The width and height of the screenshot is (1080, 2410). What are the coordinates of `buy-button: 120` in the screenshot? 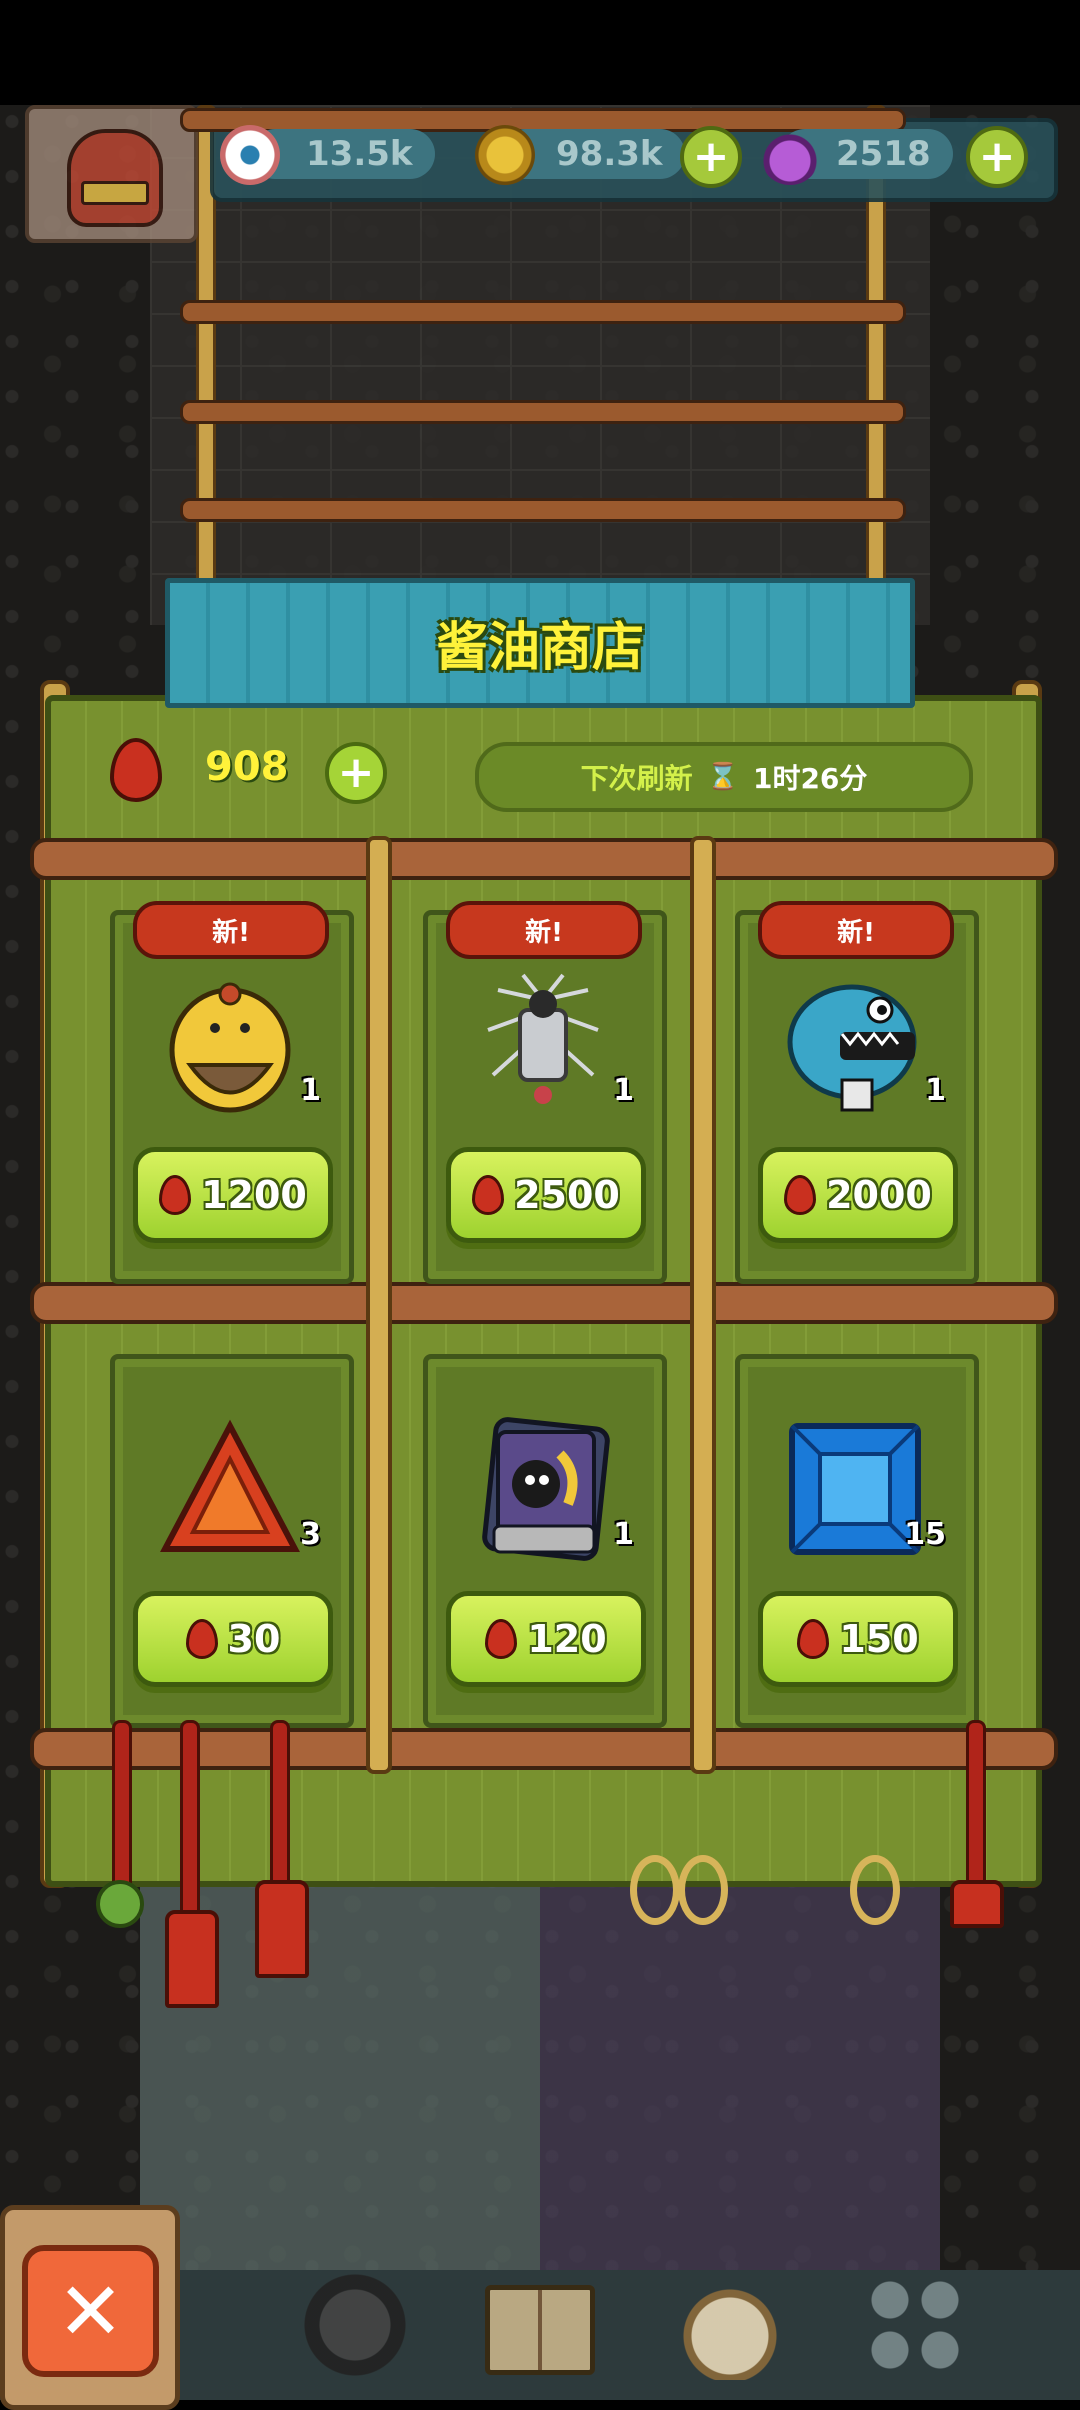 It's located at (546, 1639).